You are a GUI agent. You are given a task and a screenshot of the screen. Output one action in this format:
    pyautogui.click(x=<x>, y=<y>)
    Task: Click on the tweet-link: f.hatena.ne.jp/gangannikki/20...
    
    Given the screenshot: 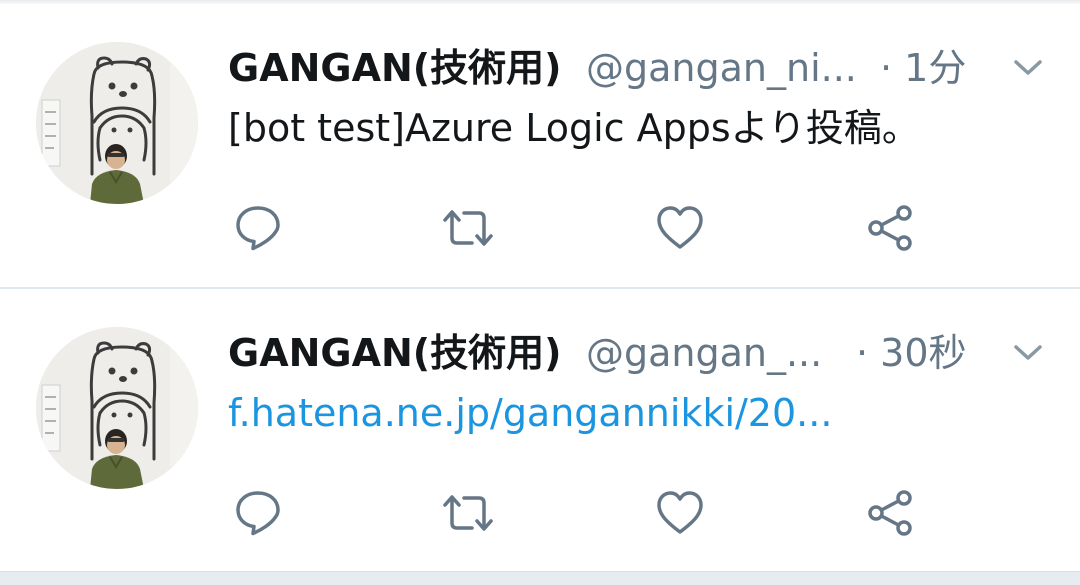 What is the action you would take?
    pyautogui.click(x=530, y=413)
    